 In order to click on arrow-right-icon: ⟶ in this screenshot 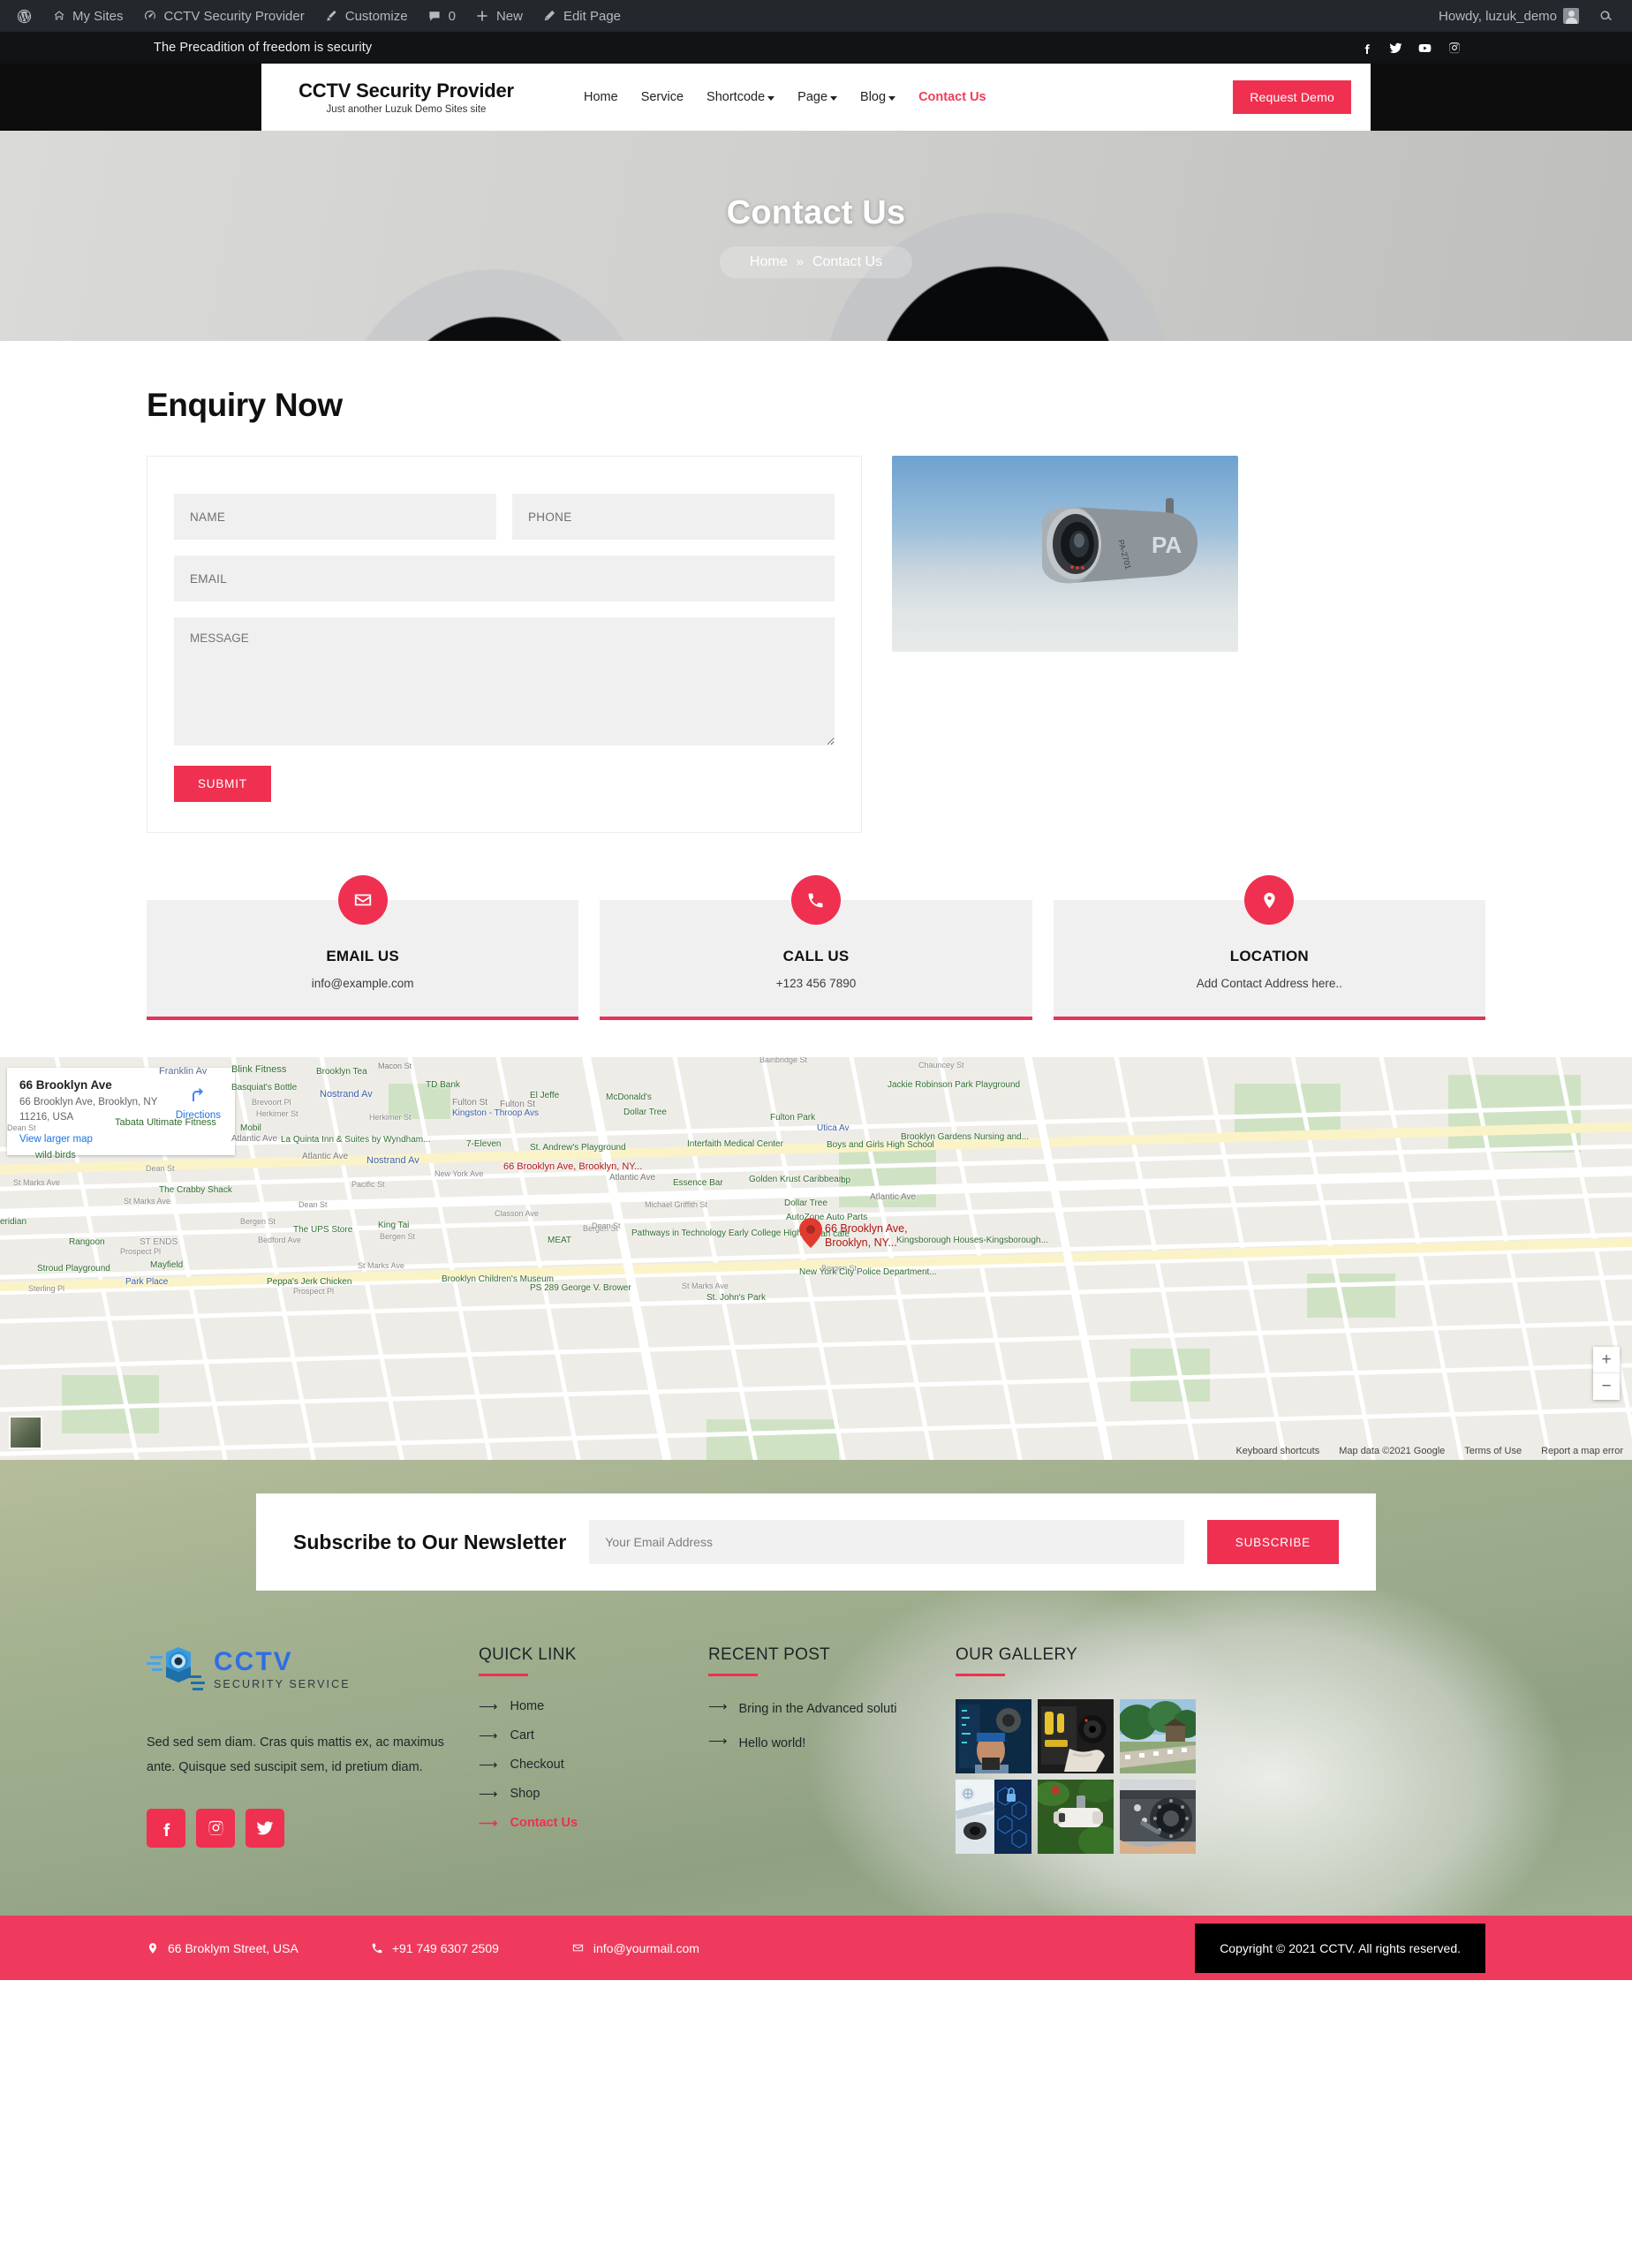, I will do `click(488, 1706)`.